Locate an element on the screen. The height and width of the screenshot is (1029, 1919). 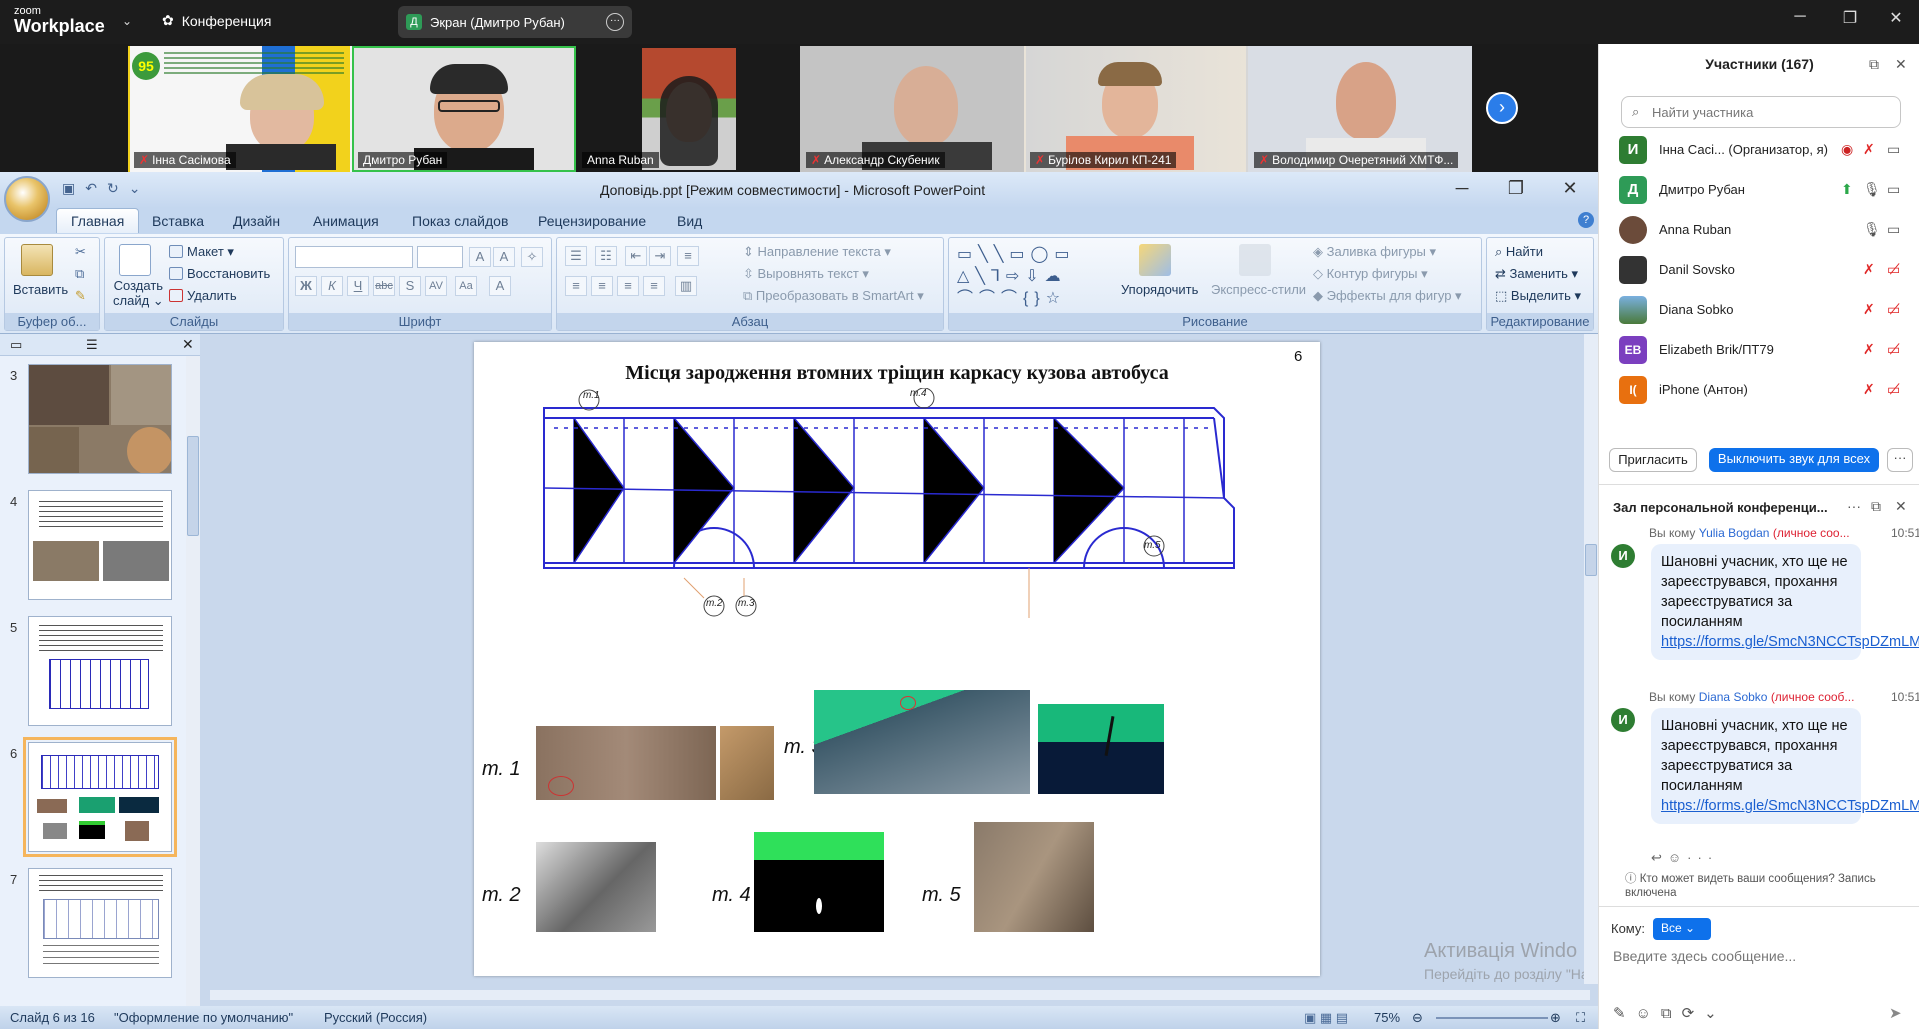
text-direction-button: ⇕ Направление текста ▾ is located at coordinates (817, 252).